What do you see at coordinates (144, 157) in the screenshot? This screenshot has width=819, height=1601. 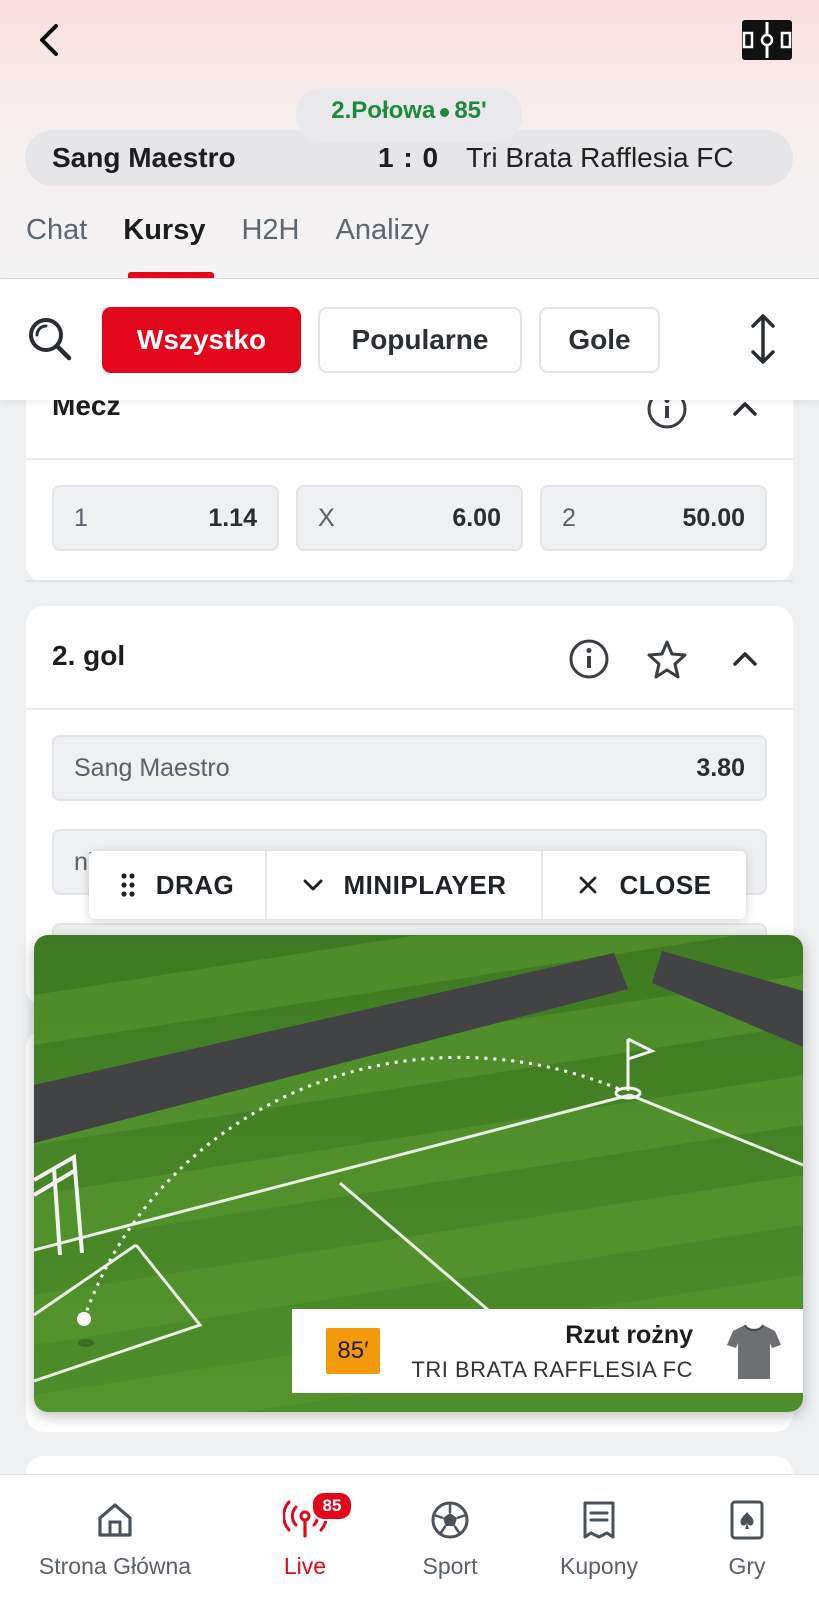 I see `home-team: Sang Maestro` at bounding box center [144, 157].